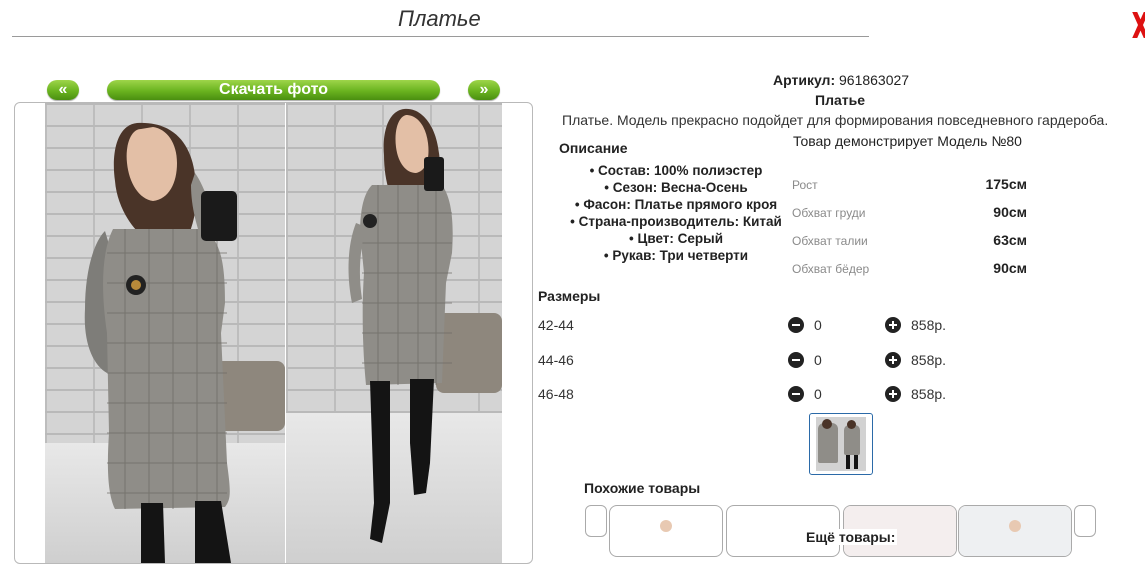  Describe the element at coordinates (676, 170) in the screenshot. I see `attribute-composition: Состав: 100% полиэстер` at that location.